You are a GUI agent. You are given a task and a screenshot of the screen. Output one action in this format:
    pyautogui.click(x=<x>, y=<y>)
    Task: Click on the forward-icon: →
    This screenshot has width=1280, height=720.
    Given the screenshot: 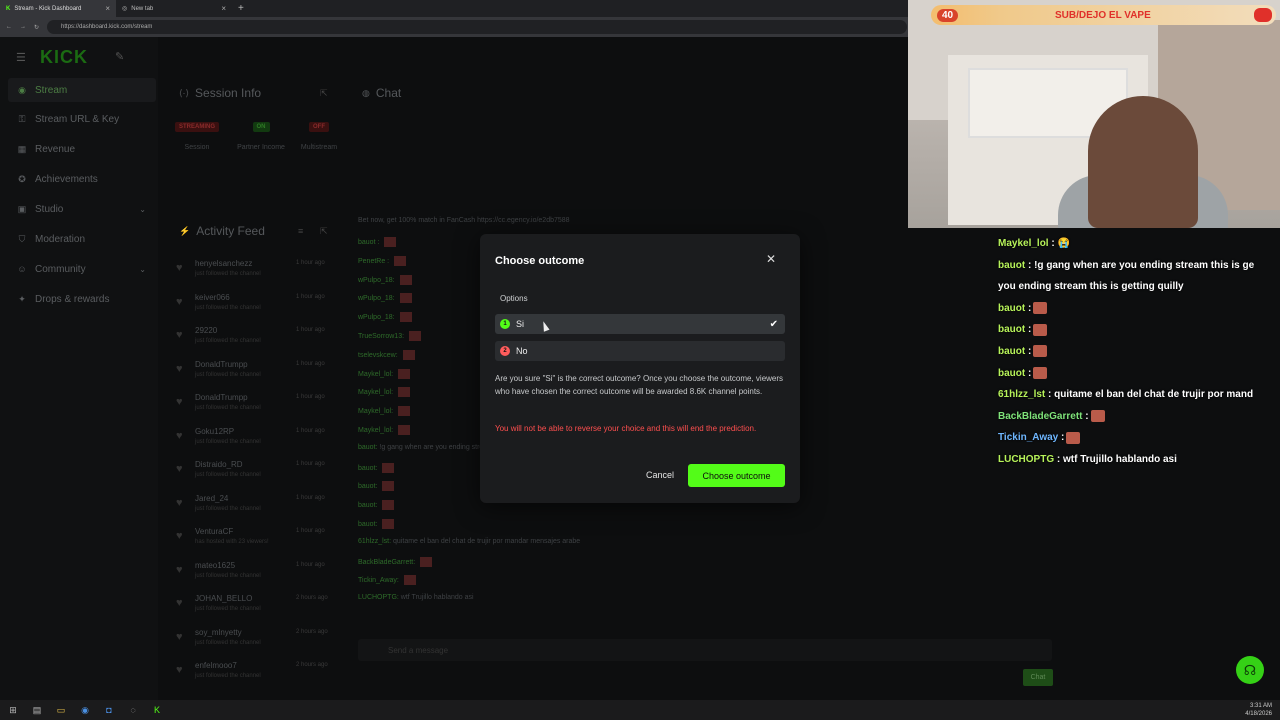 What is the action you would take?
    pyautogui.click(x=23, y=27)
    